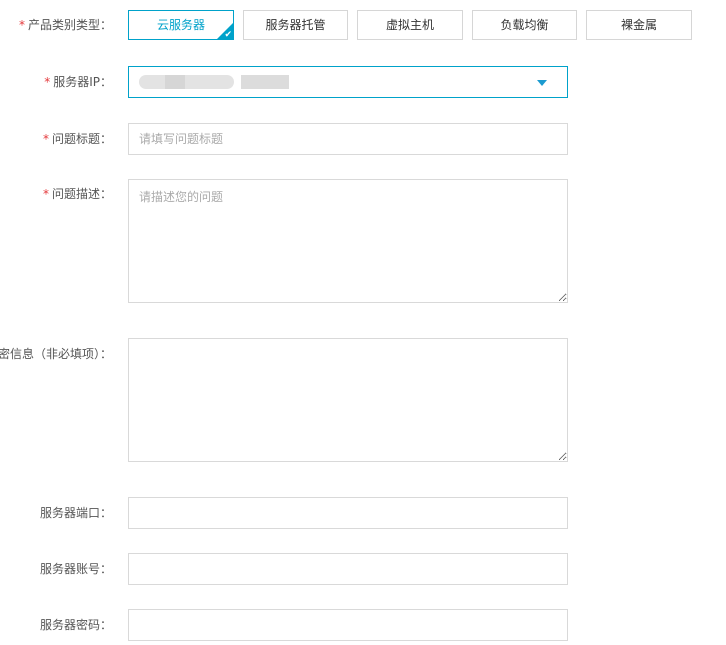 The image size is (726, 645). Describe the element at coordinates (348, 139) in the screenshot. I see `issue-title-input` at that location.